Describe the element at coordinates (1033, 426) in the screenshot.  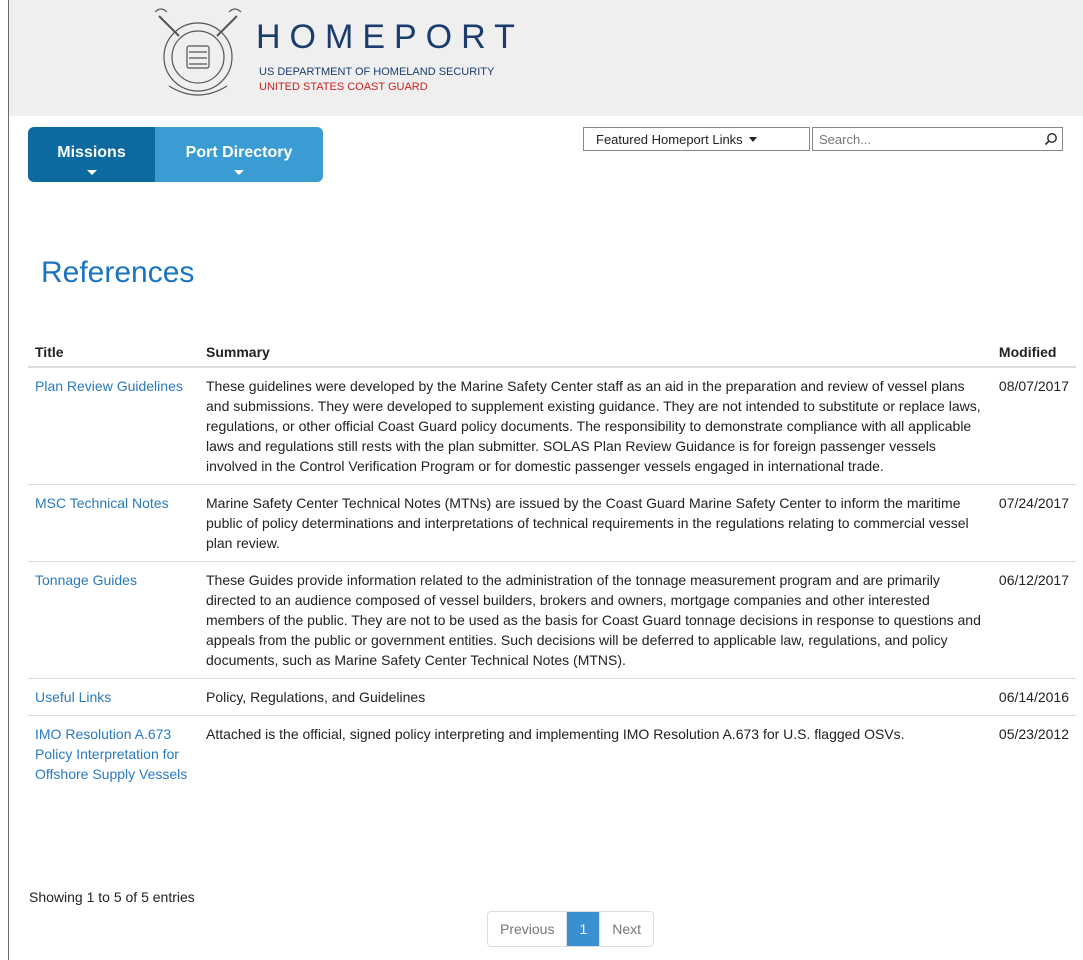
I see `row-modified: 08/07/2017` at that location.